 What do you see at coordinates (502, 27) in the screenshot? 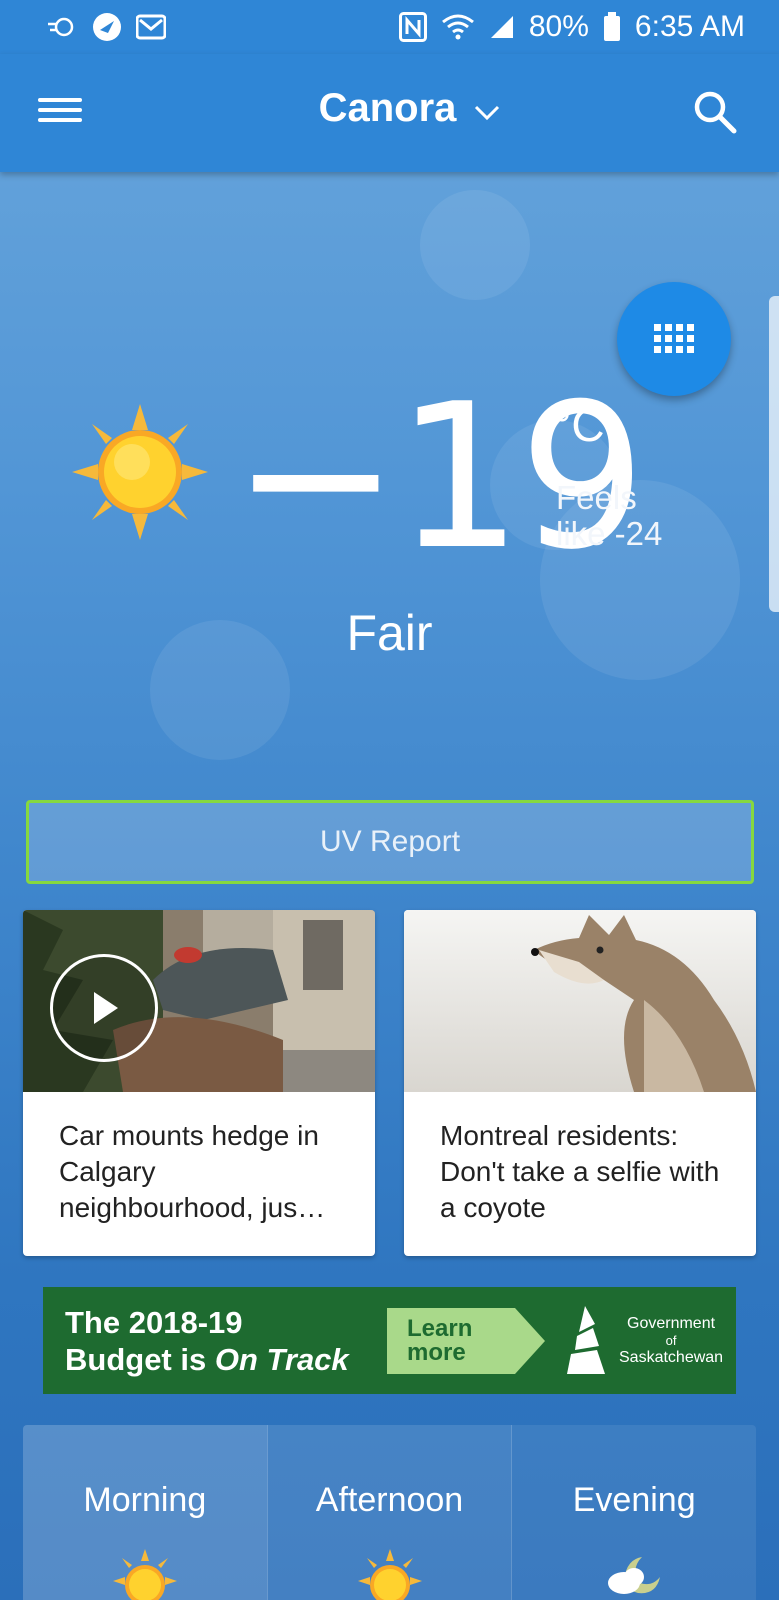
I see `signal-icon` at bounding box center [502, 27].